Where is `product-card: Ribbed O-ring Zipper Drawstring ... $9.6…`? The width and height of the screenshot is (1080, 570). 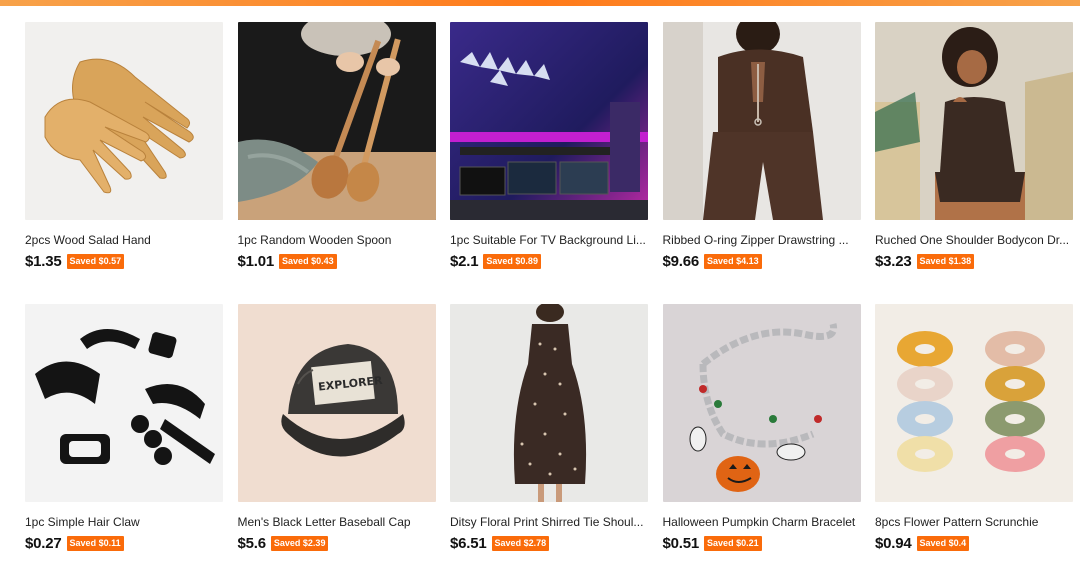 product-card: Ribbed O-ring Zipper Drawstring ... $9.6… is located at coordinates (761, 163).